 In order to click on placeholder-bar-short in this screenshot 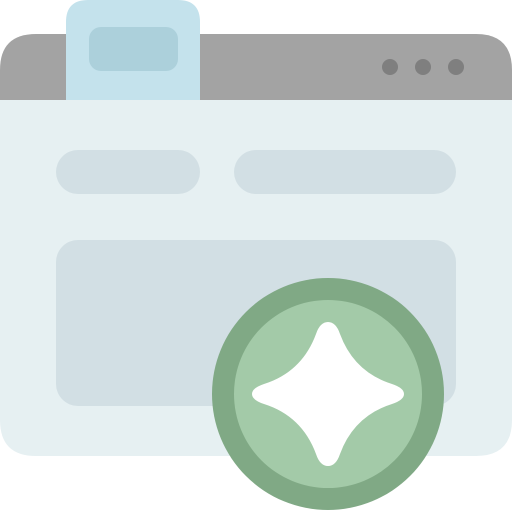, I will do `click(128, 172)`.